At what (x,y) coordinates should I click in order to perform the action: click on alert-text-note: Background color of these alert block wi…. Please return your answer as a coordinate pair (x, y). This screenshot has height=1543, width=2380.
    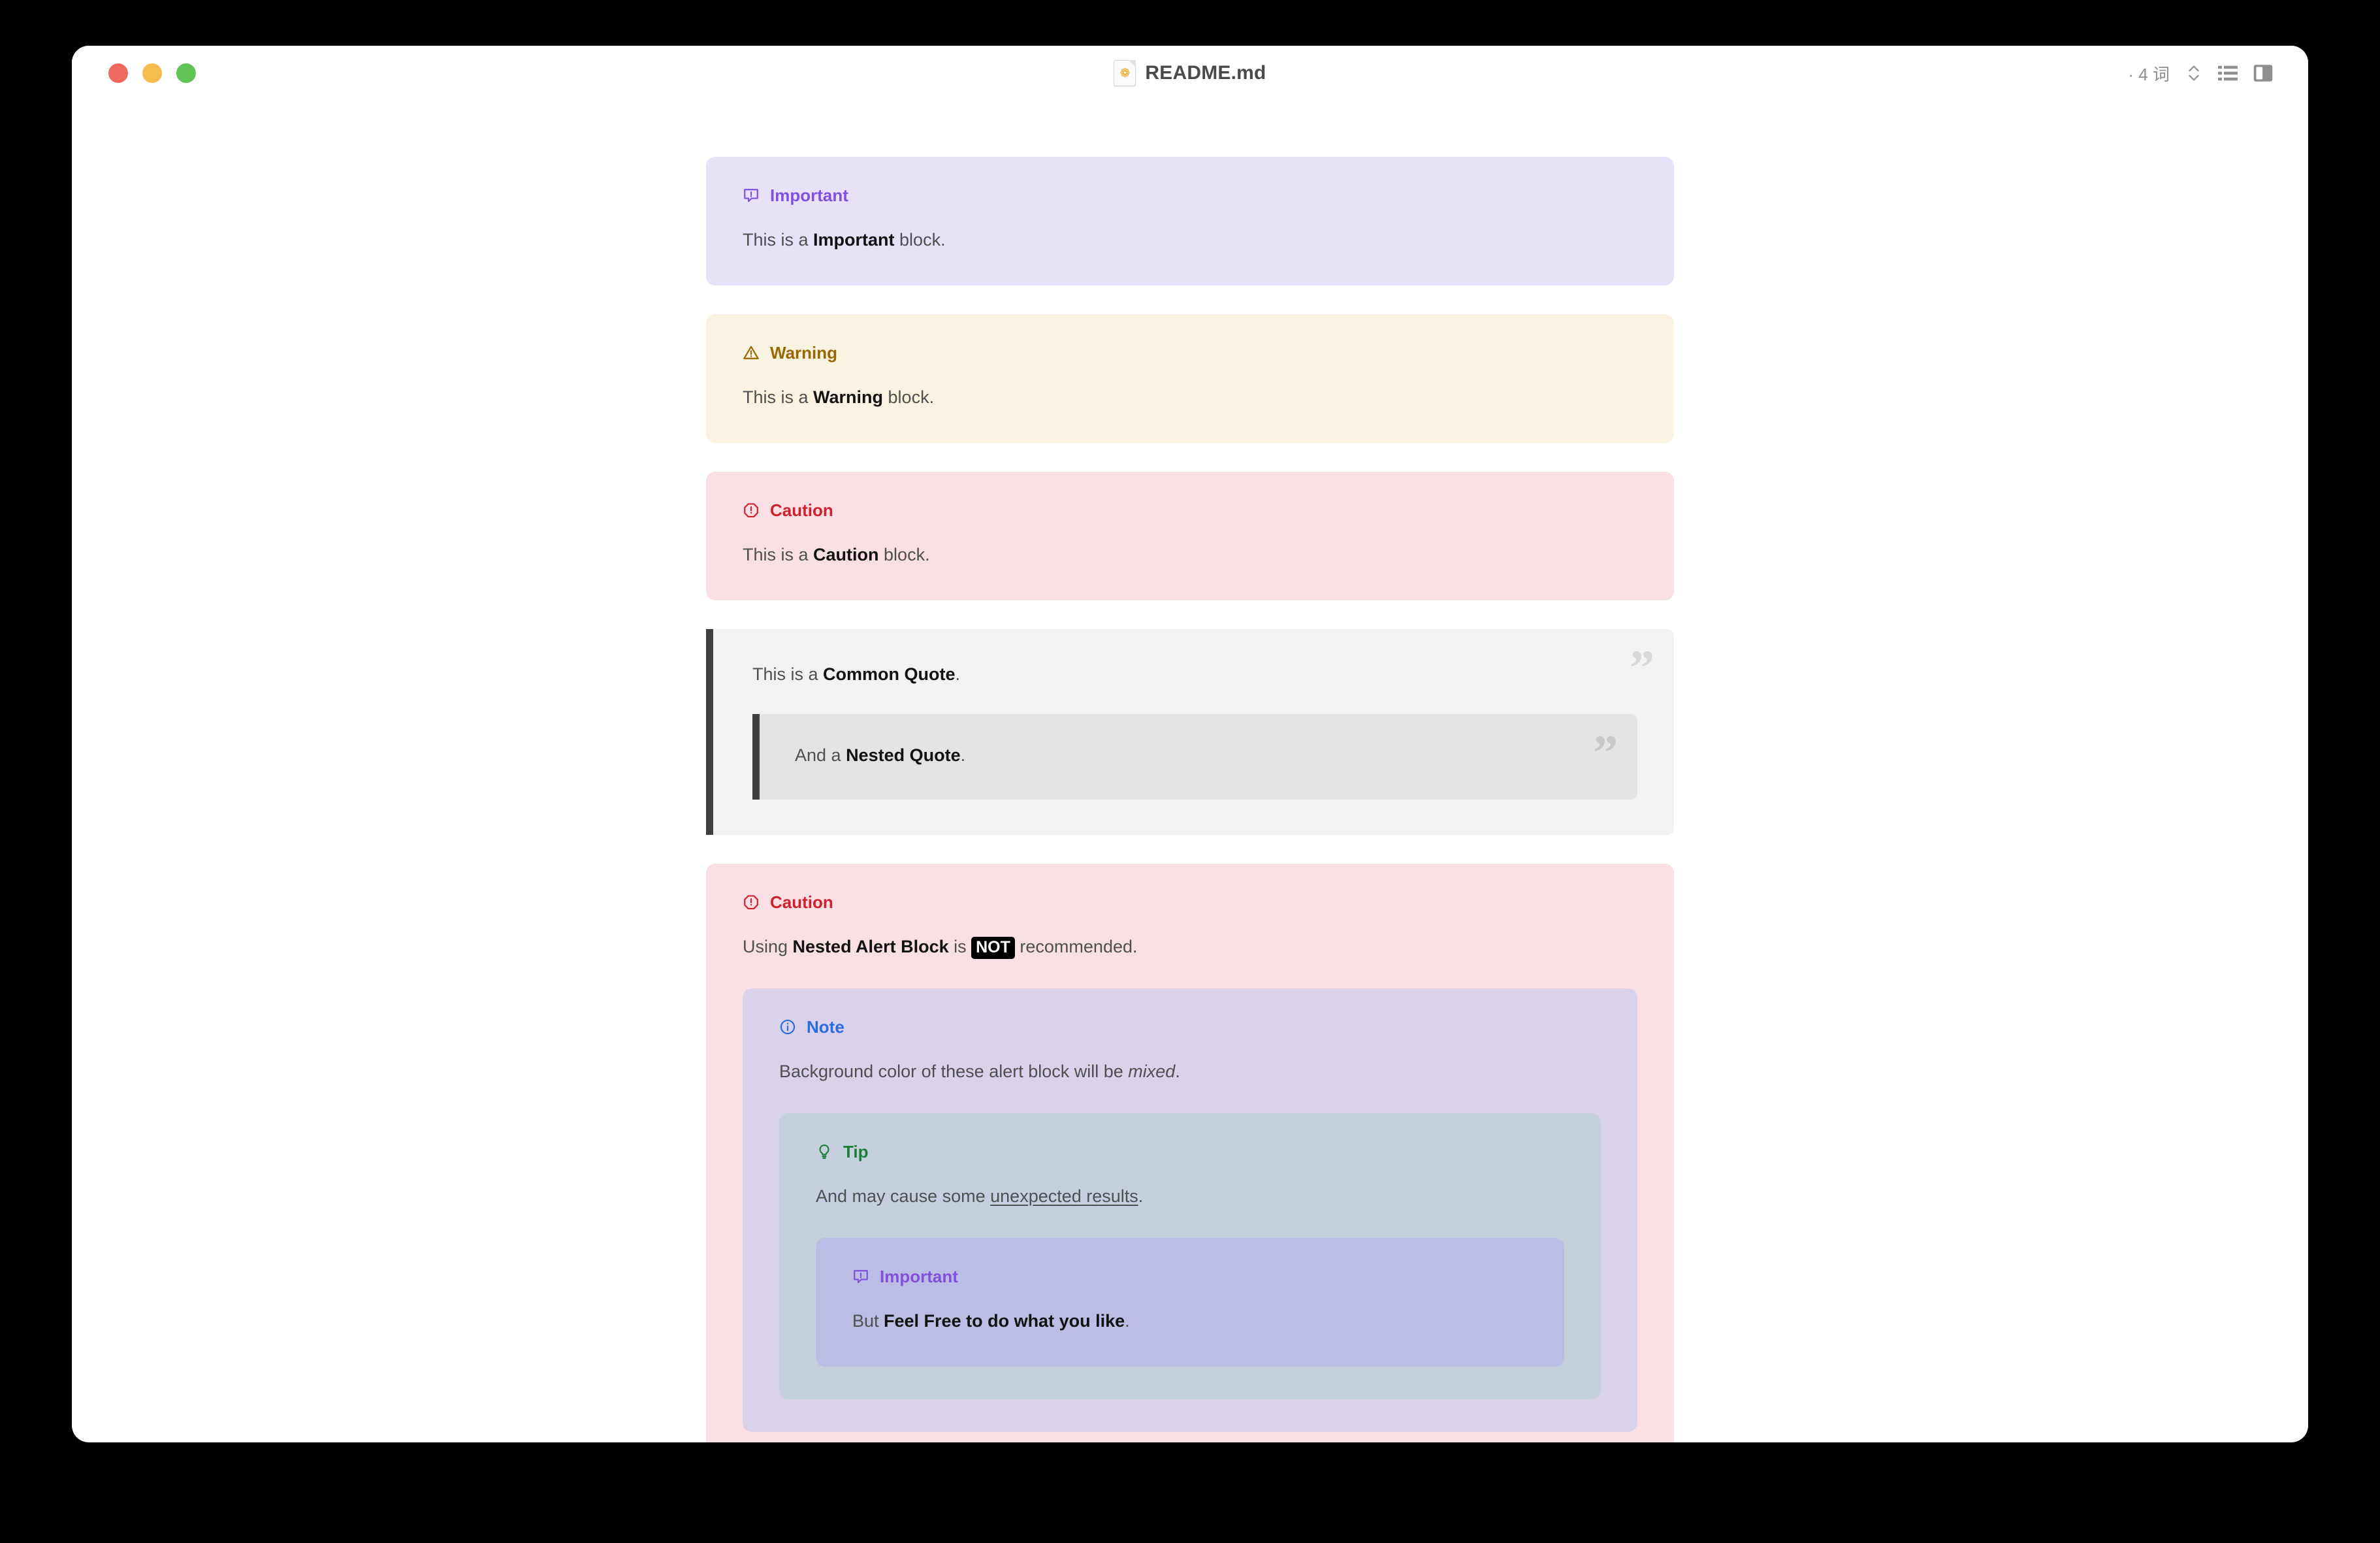
    Looking at the image, I should click on (1190, 1071).